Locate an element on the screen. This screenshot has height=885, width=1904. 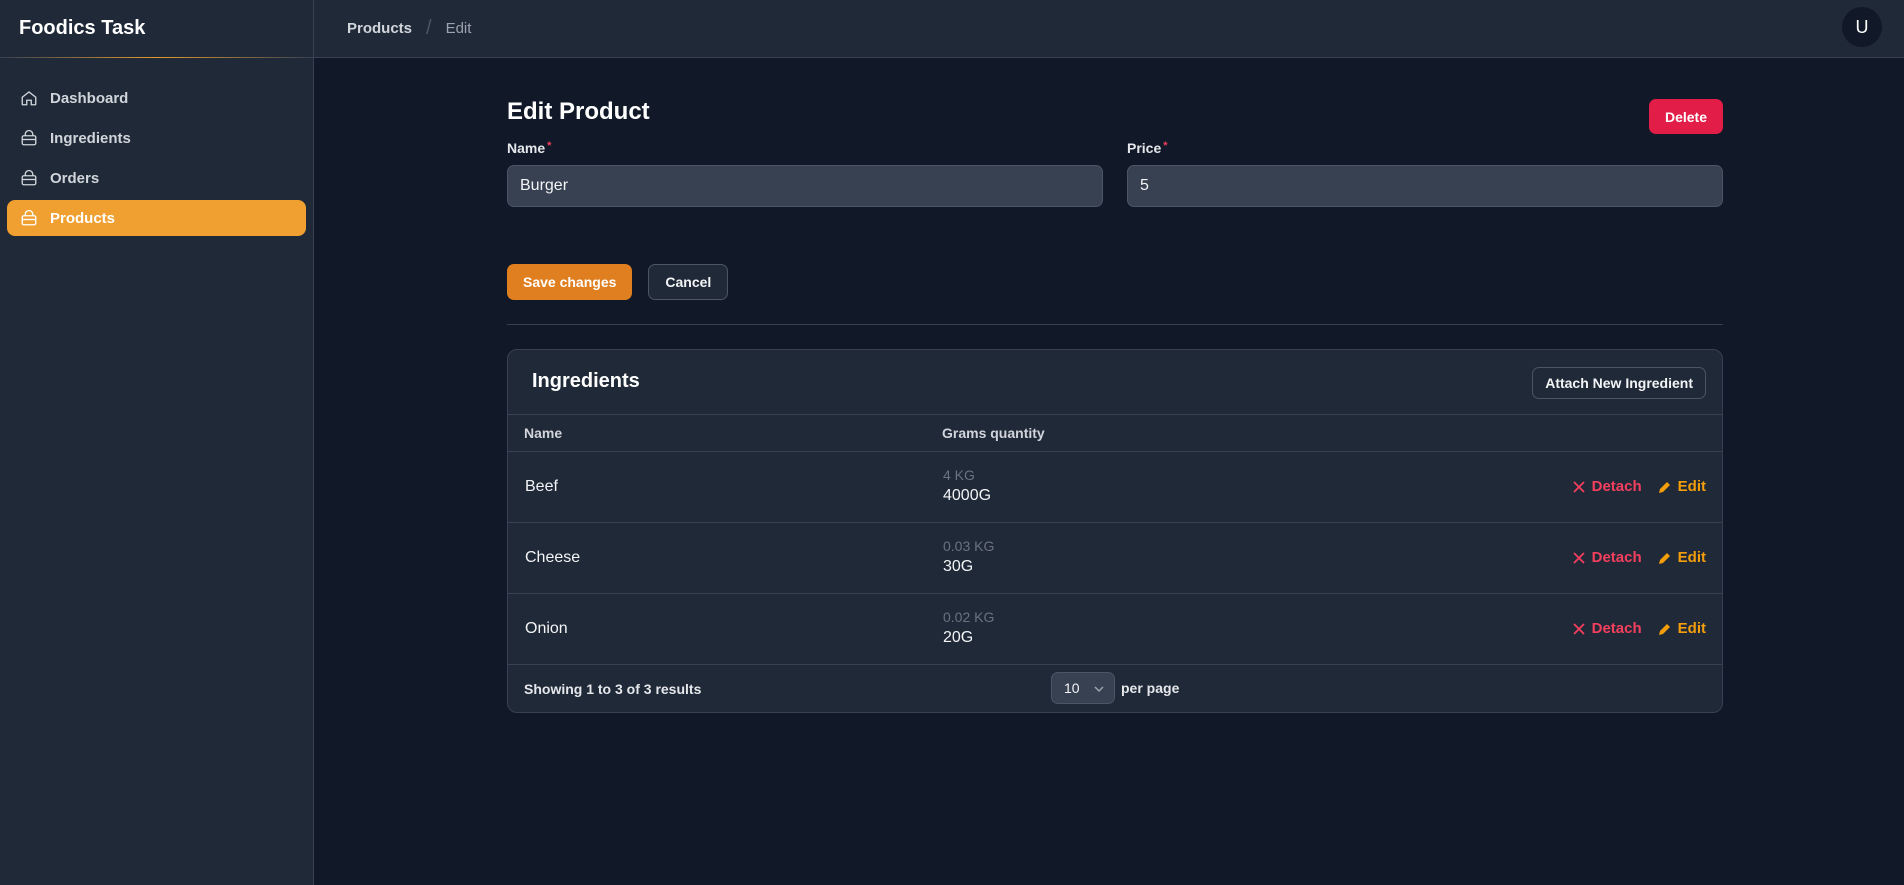
ingredient-kg: 4 KG is located at coordinates (959, 475).